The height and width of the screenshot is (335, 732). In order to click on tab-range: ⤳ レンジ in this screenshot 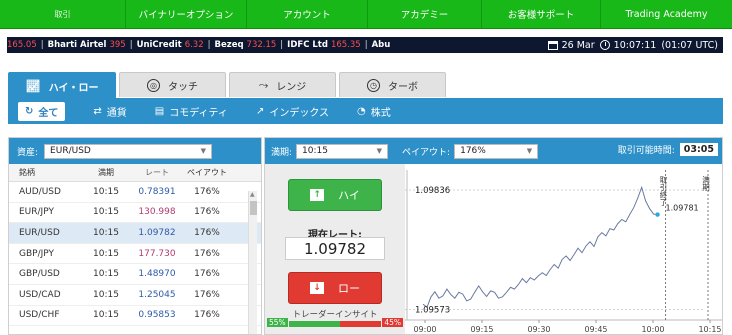, I will do `click(282, 84)`.